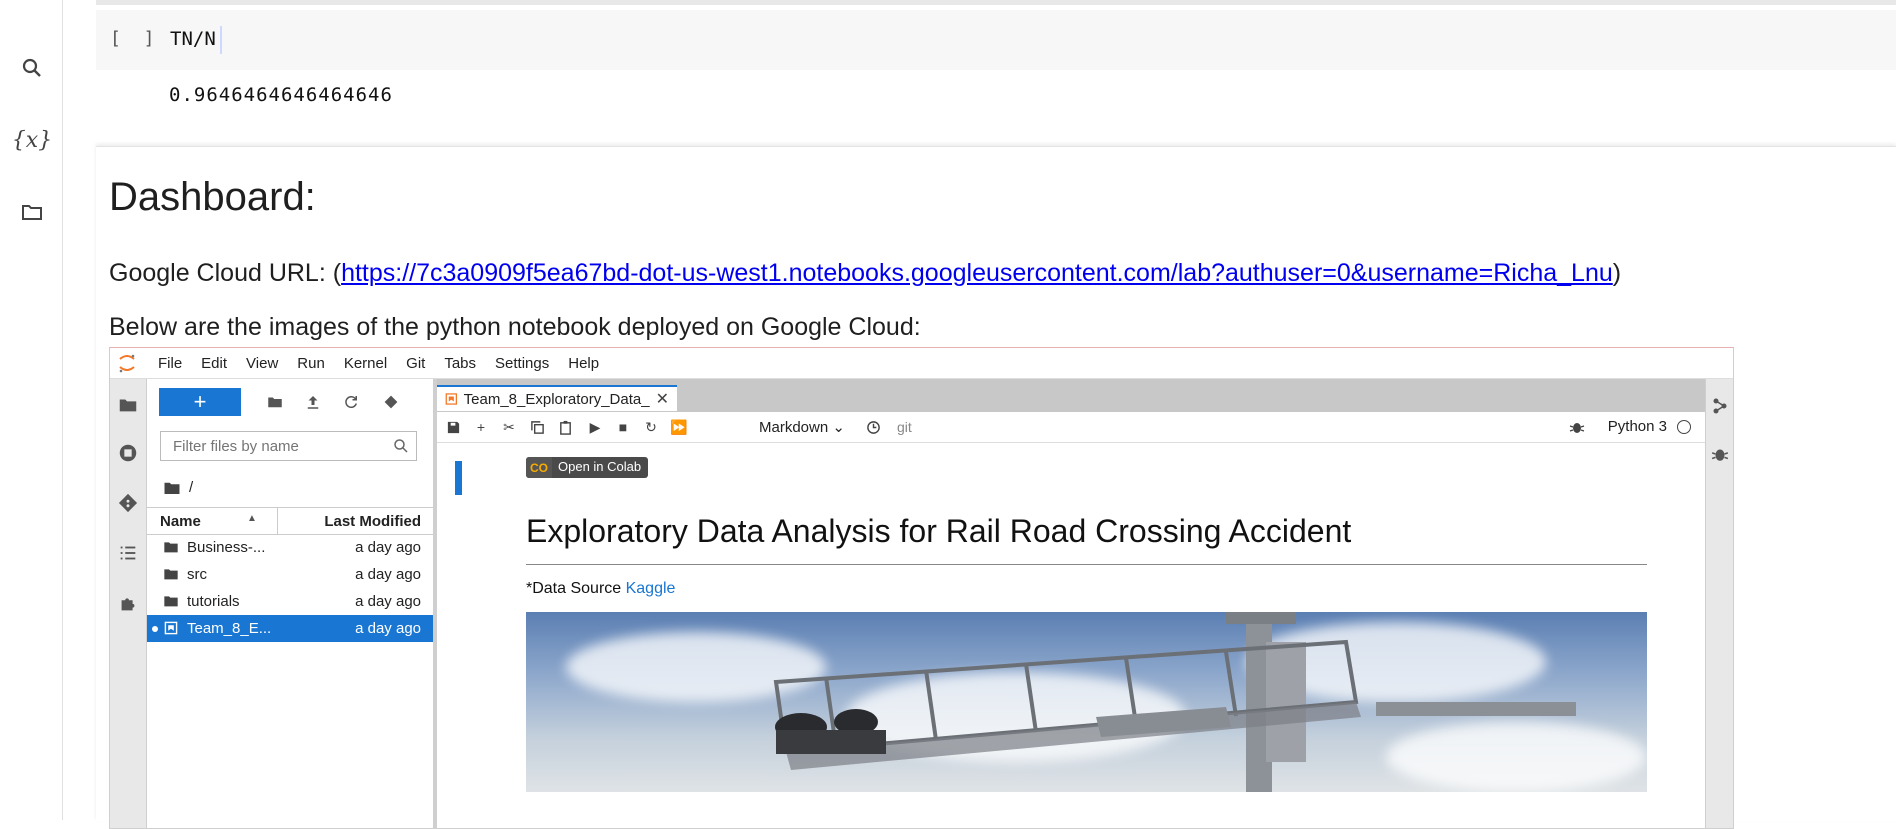 The height and width of the screenshot is (829, 1896). I want to click on text-cursor, so click(221, 40).